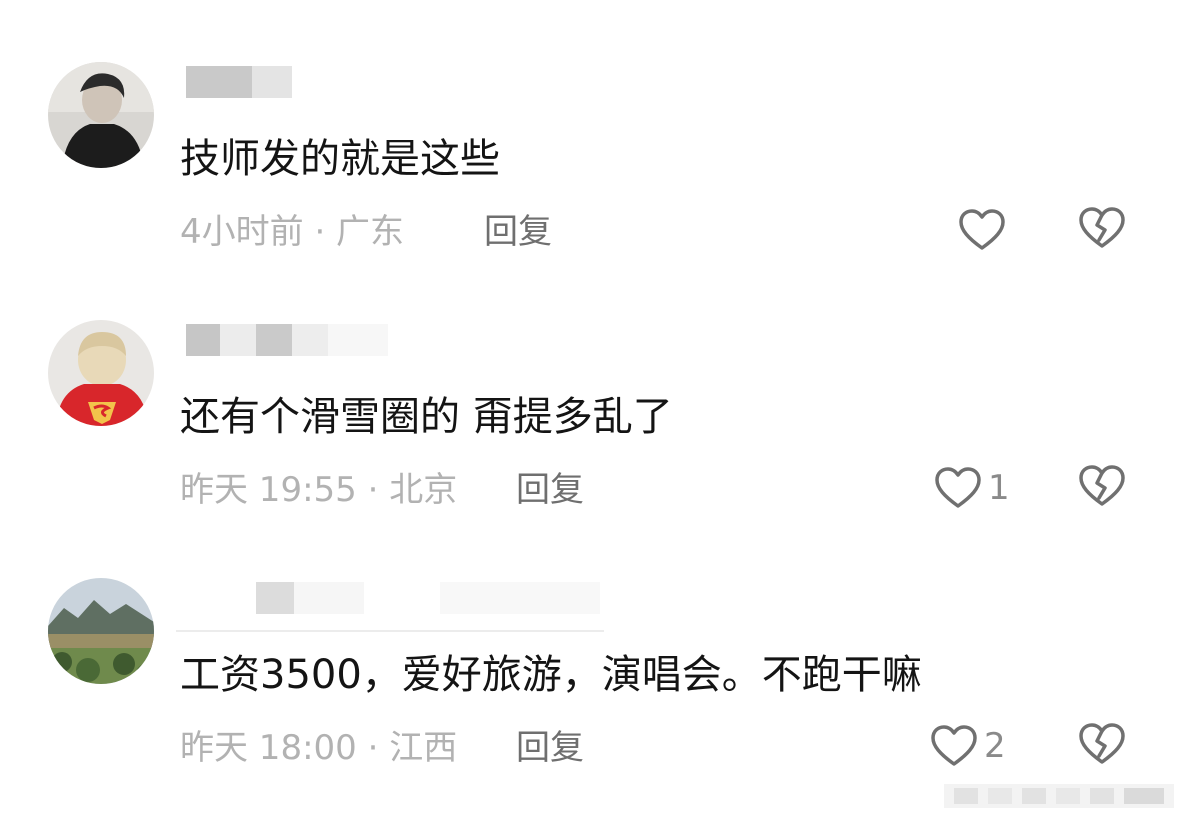 The width and height of the screenshot is (1178, 824). Describe the element at coordinates (1059, 796) in the screenshot. I see `watermark-redacted` at that location.